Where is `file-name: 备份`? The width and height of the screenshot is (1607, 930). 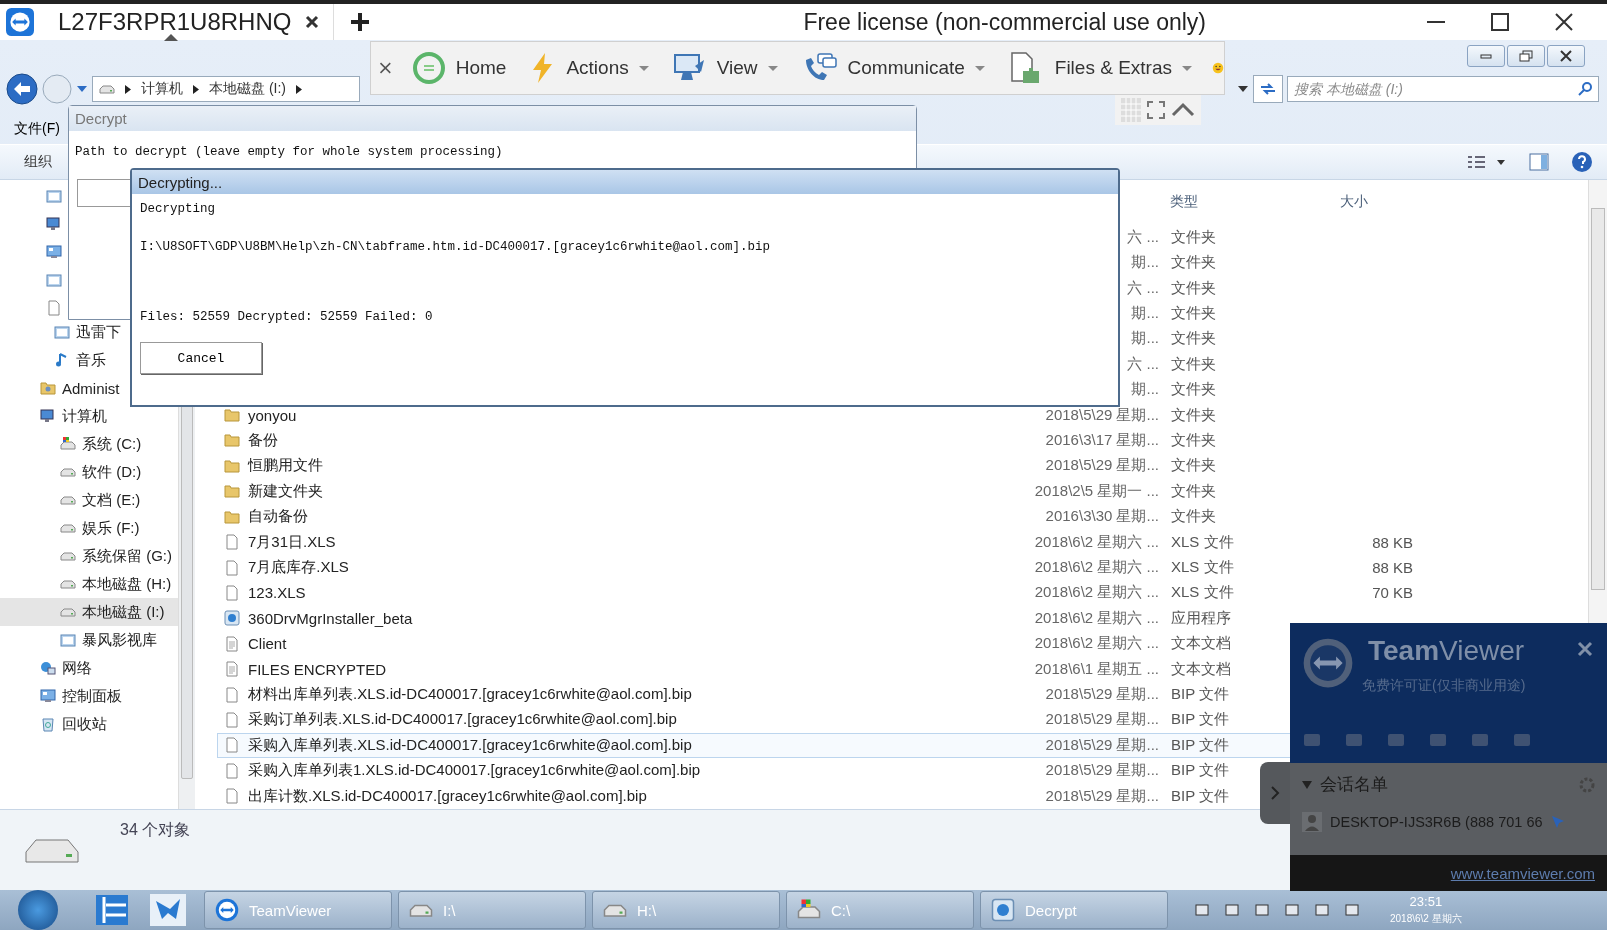 file-name: 备份 is located at coordinates (263, 440).